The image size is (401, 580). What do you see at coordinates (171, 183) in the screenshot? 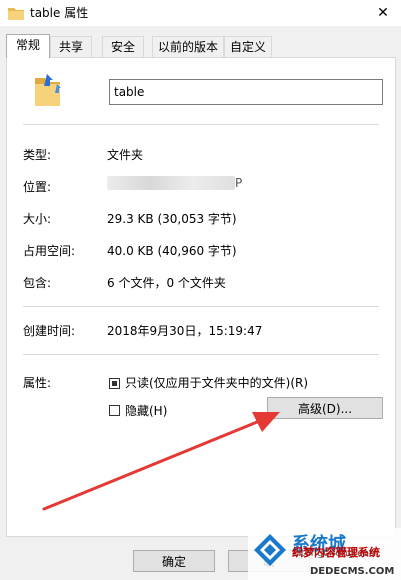
I see `blurred-location` at bounding box center [171, 183].